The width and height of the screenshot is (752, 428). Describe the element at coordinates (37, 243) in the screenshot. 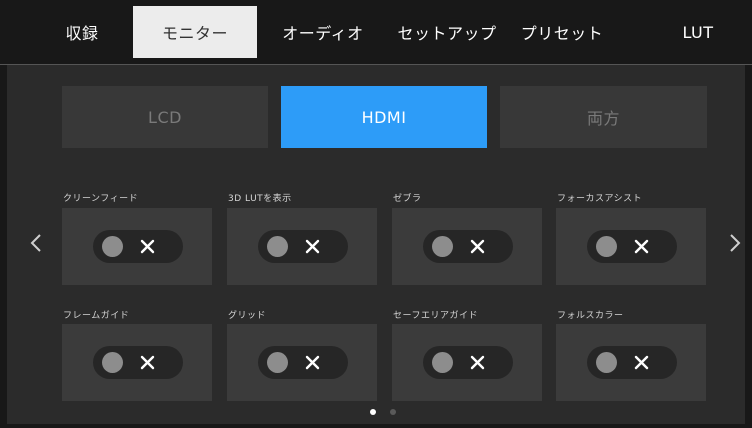

I see `chevron-left-icon` at that location.